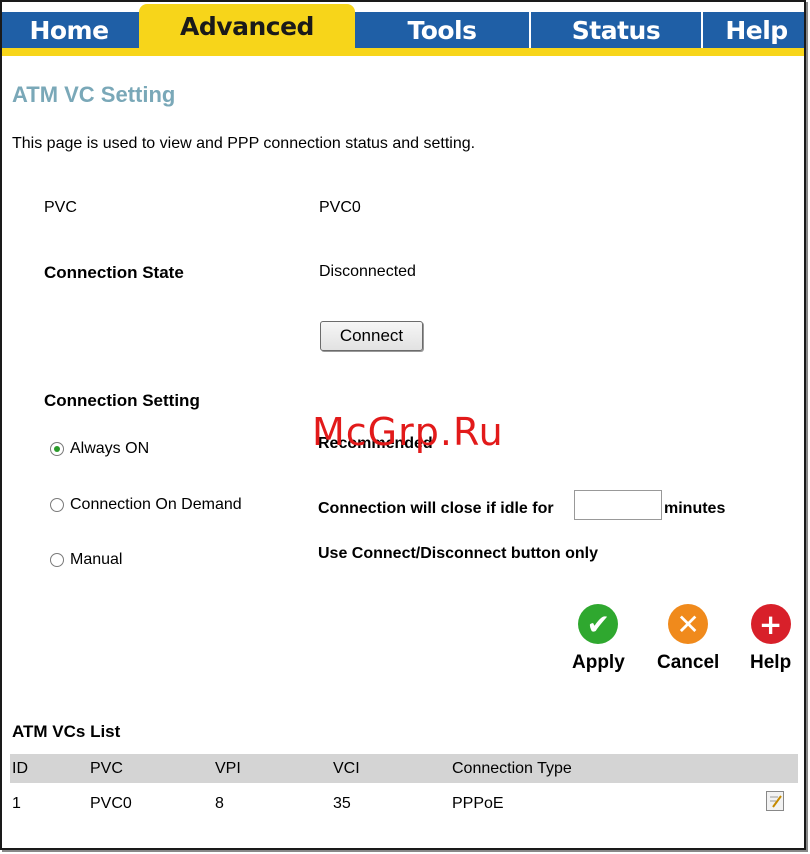 The width and height of the screenshot is (810, 854). I want to click on page-title: ATM VC Setting, so click(94, 94).